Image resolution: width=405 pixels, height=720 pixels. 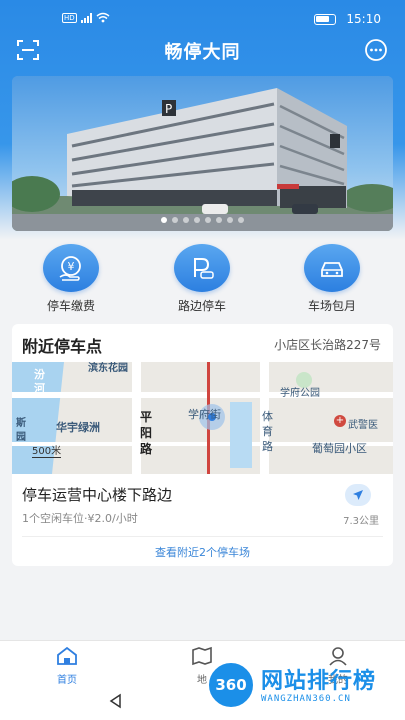 I want to click on quick-action-roadside: 路边停车, so click(x=202, y=279).